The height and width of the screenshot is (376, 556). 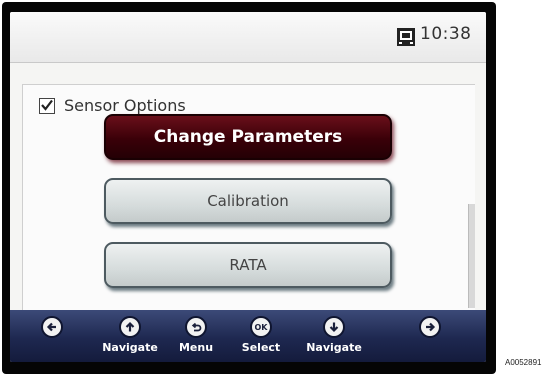 What do you see at coordinates (334, 347) in the screenshot?
I see `nav-down-label: Navigate` at bounding box center [334, 347].